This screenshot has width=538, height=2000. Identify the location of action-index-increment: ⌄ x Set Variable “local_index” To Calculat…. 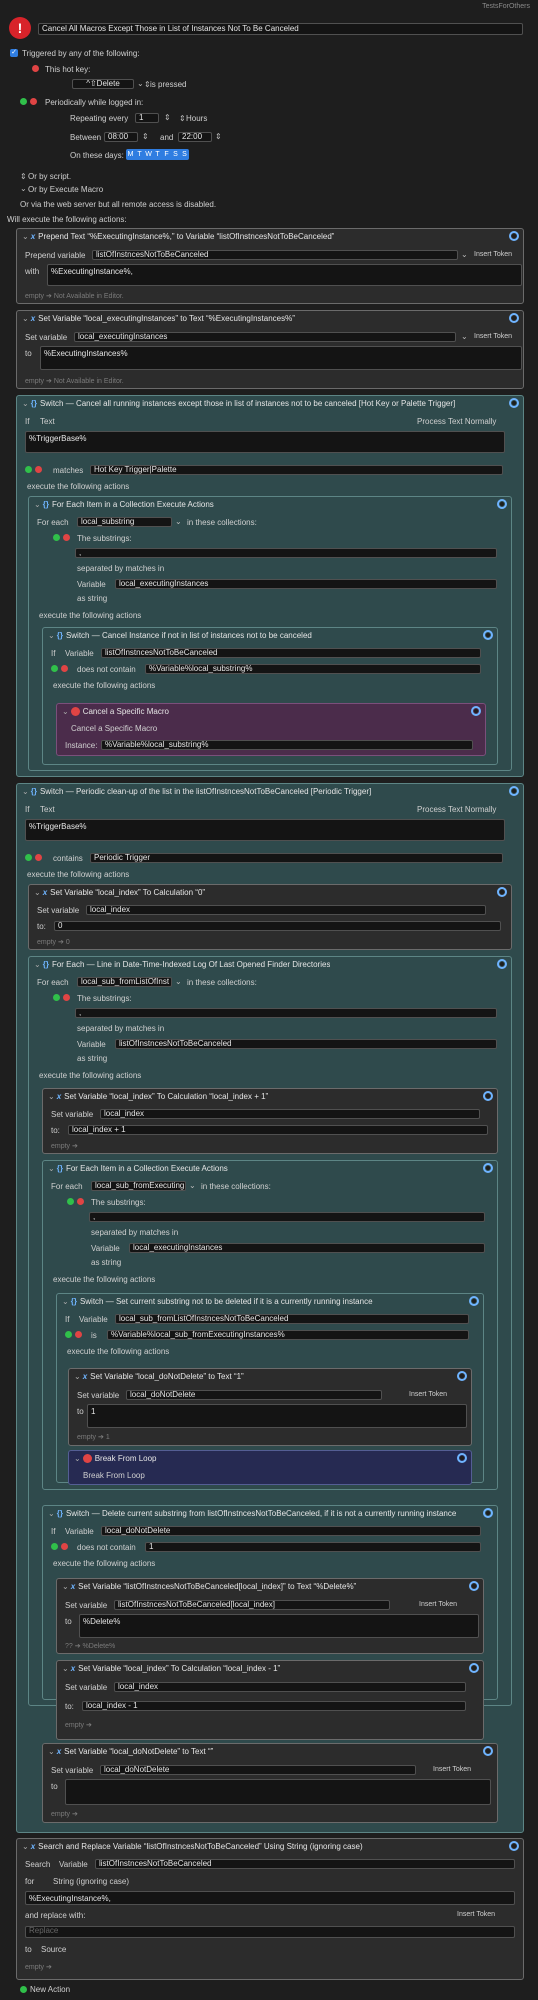
(270, 1121).